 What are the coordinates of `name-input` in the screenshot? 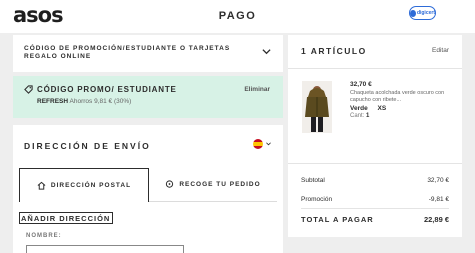 It's located at (105, 249).